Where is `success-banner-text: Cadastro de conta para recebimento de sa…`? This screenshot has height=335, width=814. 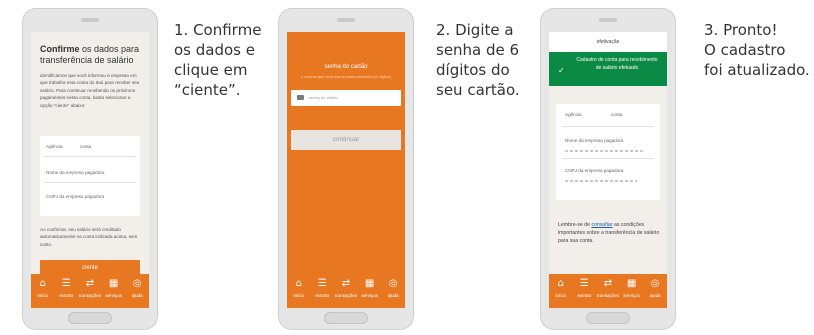
success-banner-text: Cadastro de conta para recebimento de sa… is located at coordinates (617, 64).